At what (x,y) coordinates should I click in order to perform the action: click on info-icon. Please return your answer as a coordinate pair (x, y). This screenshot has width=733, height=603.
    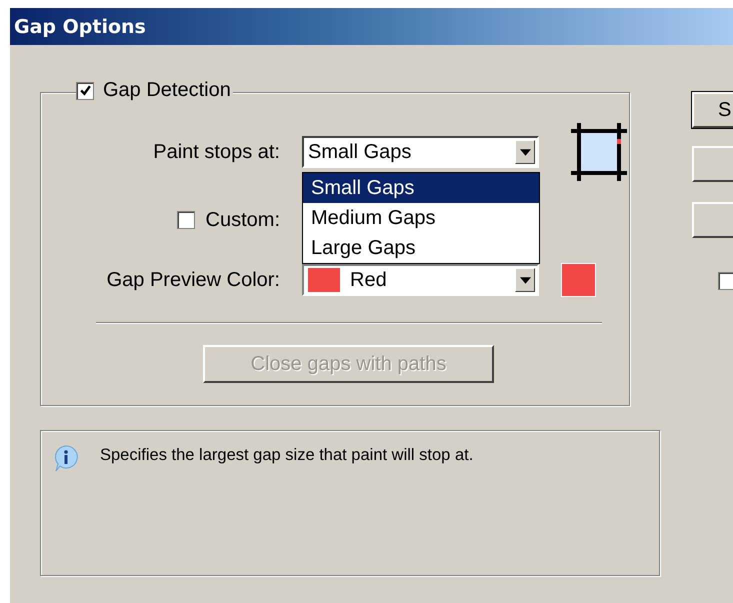
    Looking at the image, I should click on (66, 458).